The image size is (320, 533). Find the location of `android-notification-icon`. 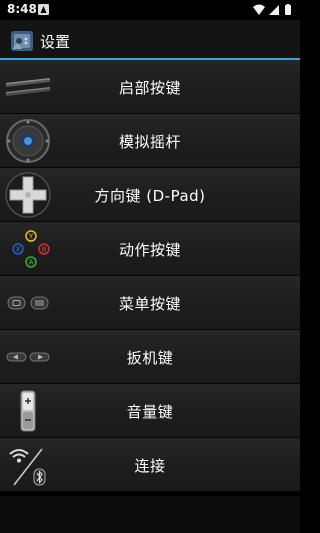

android-notification-icon is located at coordinates (43, 9).